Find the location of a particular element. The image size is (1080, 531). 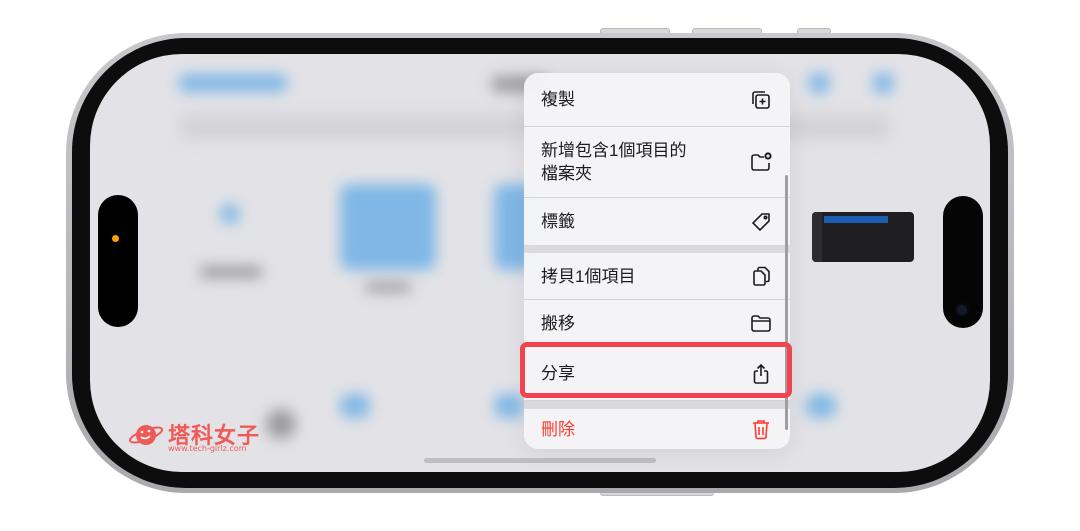

folder-icon is located at coordinates (761, 323).